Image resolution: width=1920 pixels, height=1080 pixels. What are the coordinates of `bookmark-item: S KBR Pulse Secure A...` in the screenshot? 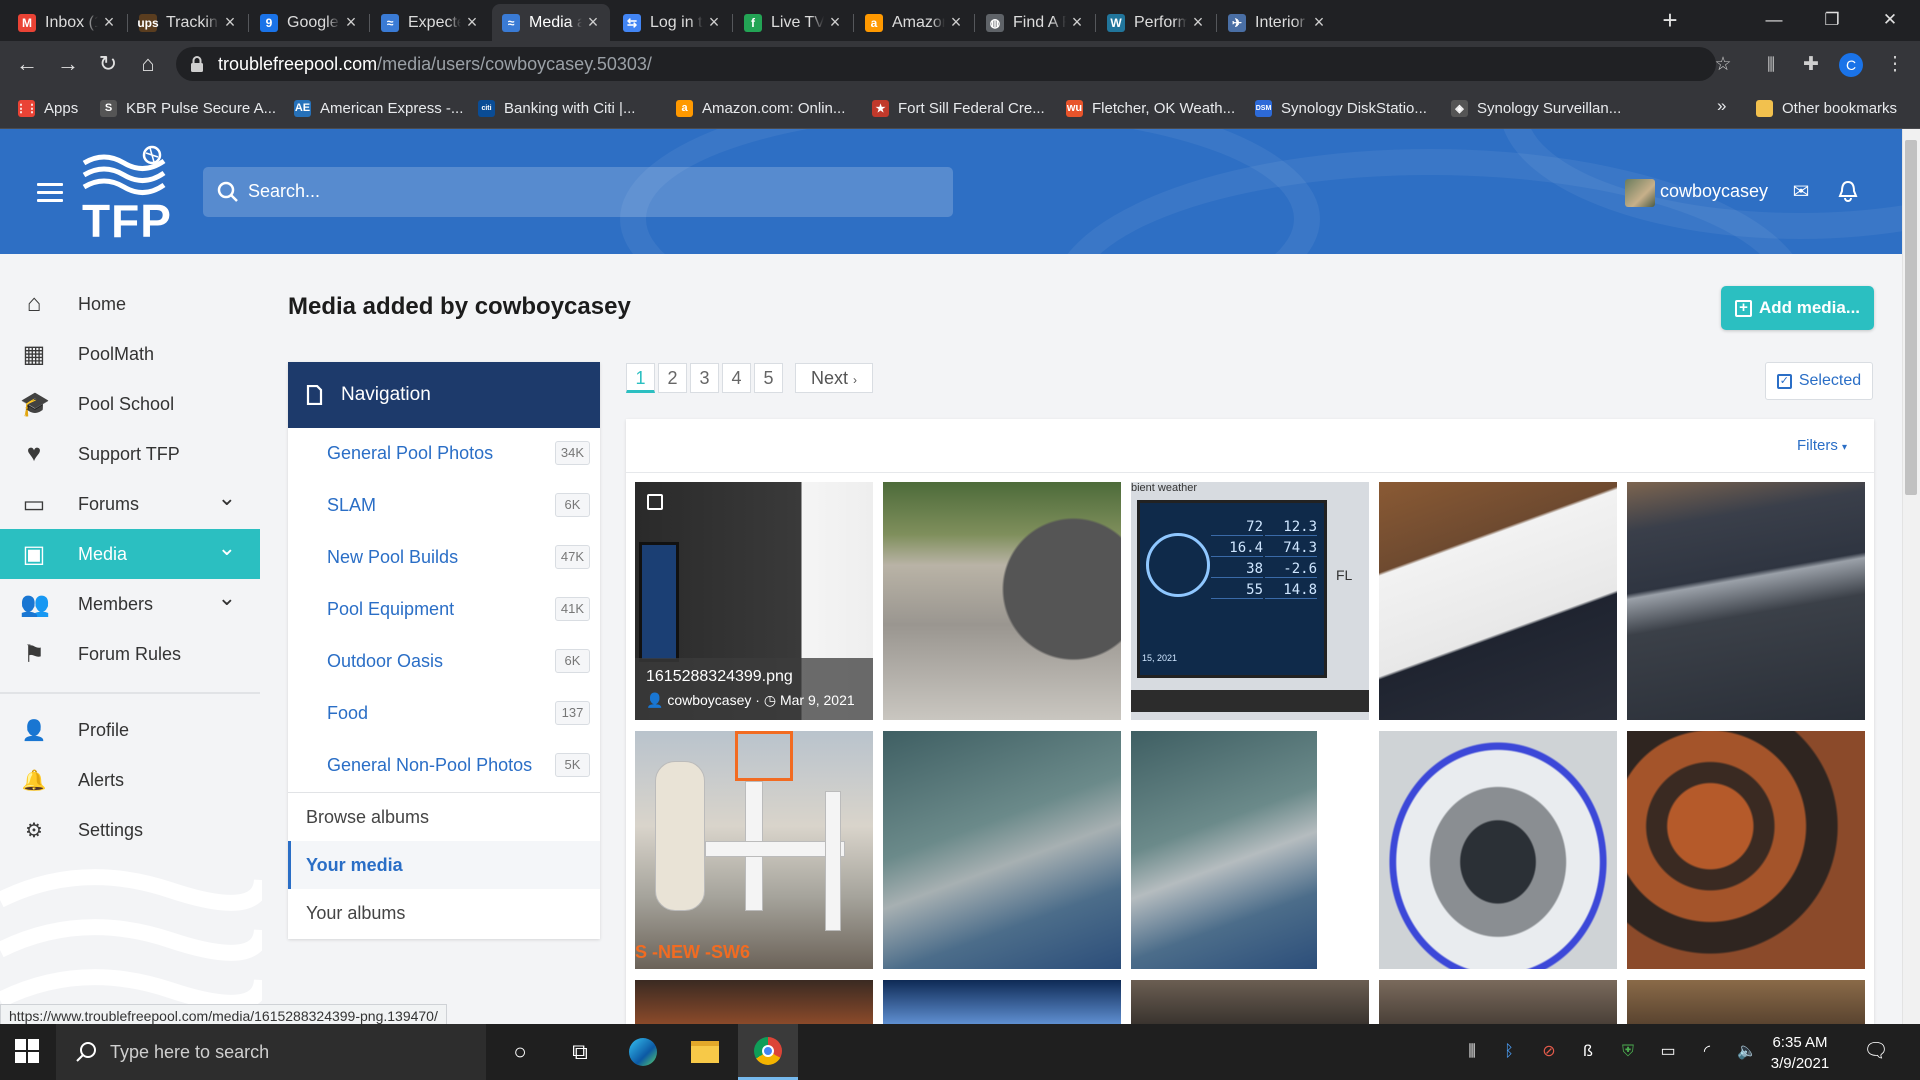 It's located at (188, 108).